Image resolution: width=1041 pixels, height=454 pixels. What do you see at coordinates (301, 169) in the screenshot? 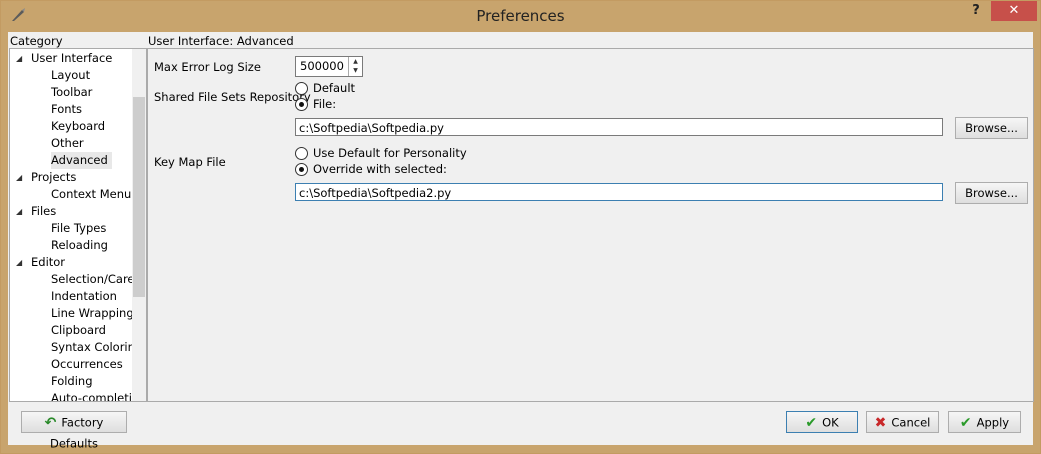
I see `key-map-override-radio` at bounding box center [301, 169].